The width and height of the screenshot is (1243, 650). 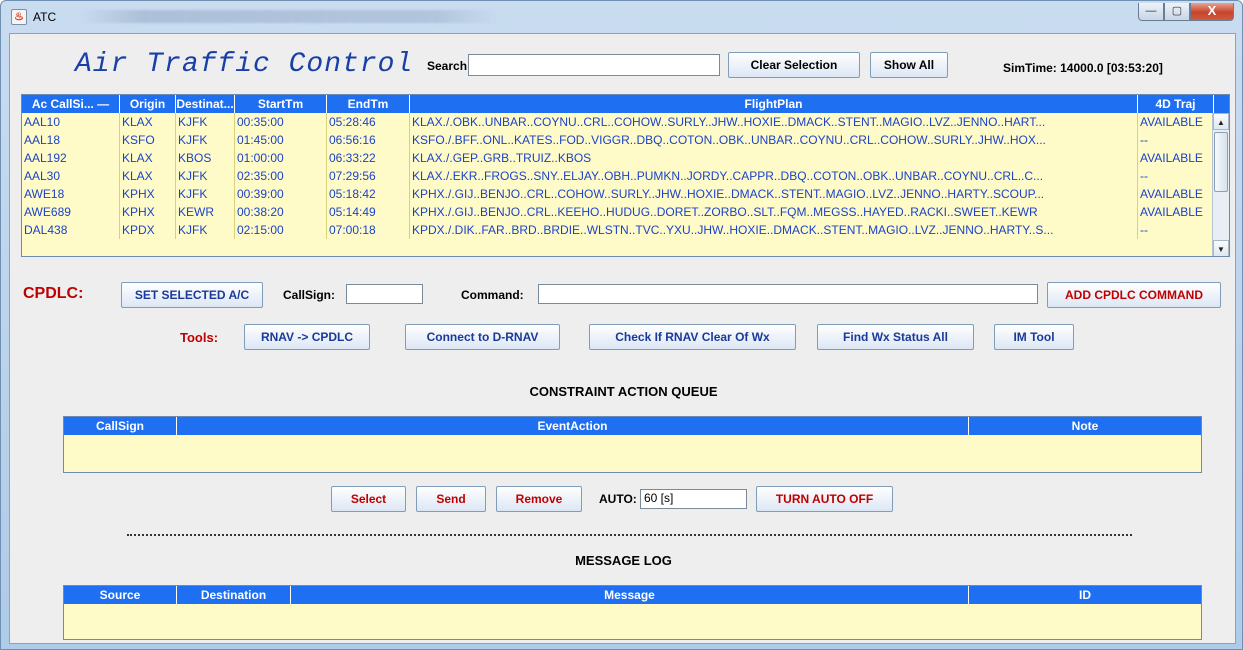 I want to click on send-button: Send, so click(x=451, y=499).